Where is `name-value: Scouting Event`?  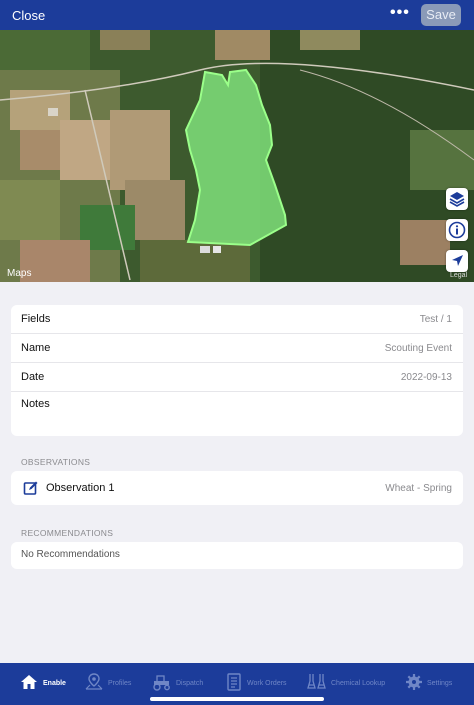
name-value: Scouting Event is located at coordinates (418, 348).